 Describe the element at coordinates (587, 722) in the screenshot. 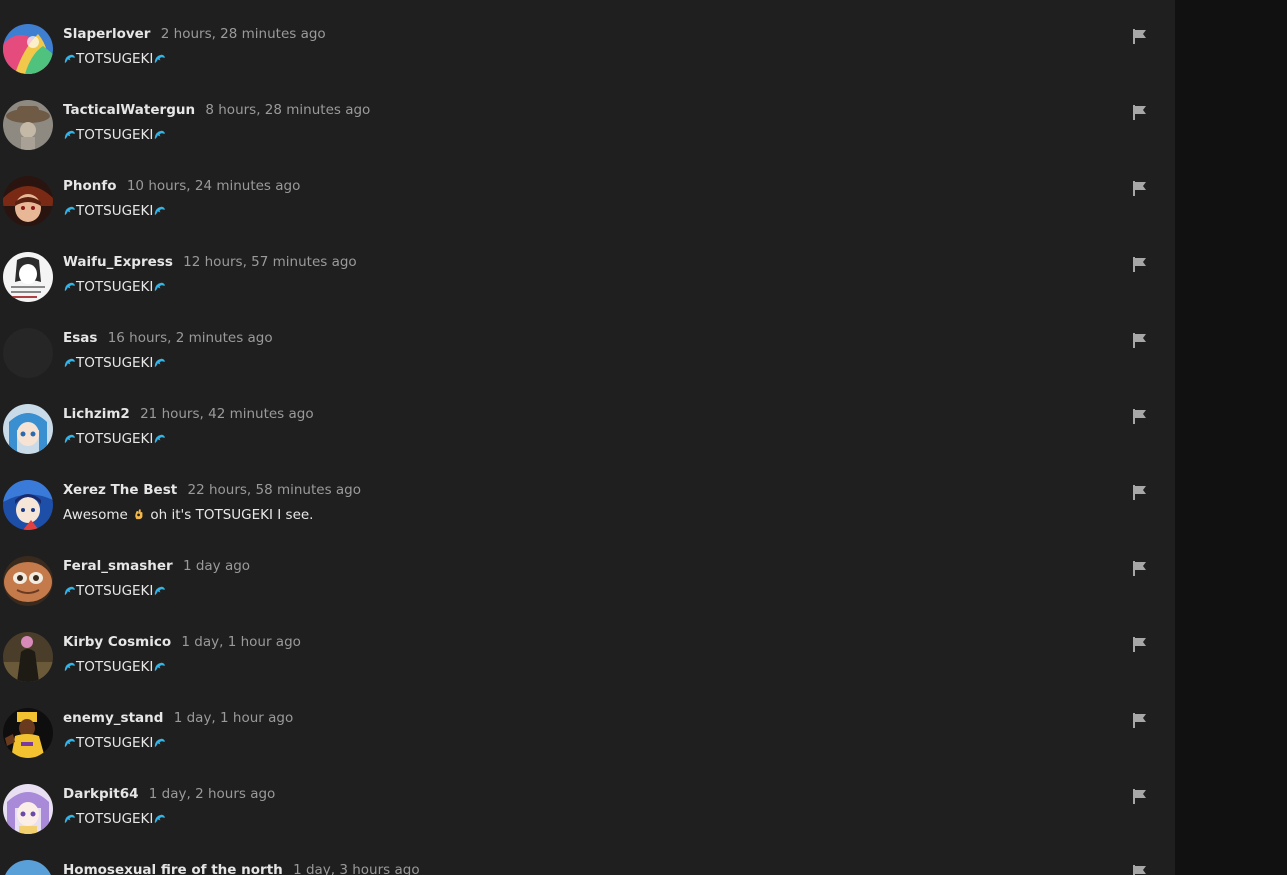

I see `comment-item: enemy_stand 1 day, 1 hour ago TOTSUGEKI` at that location.